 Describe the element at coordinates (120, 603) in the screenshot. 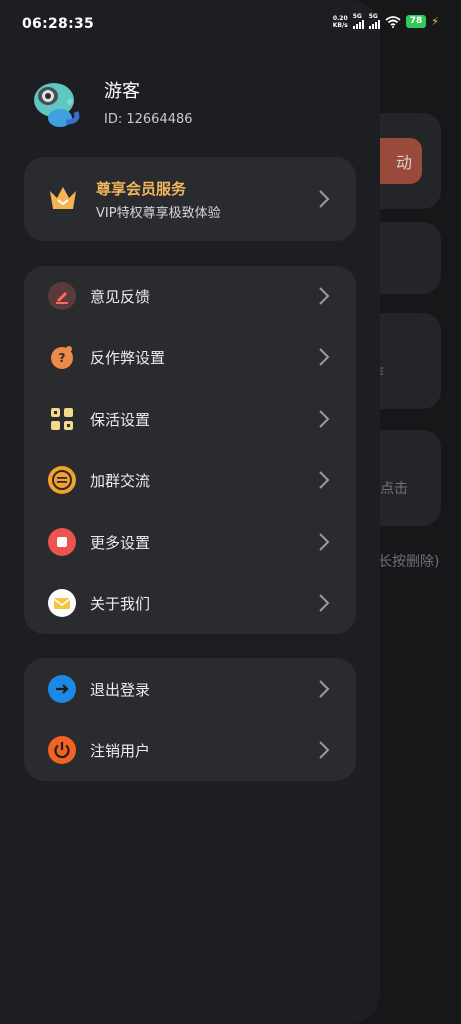

I see `menu-item-label: 关于我们` at that location.